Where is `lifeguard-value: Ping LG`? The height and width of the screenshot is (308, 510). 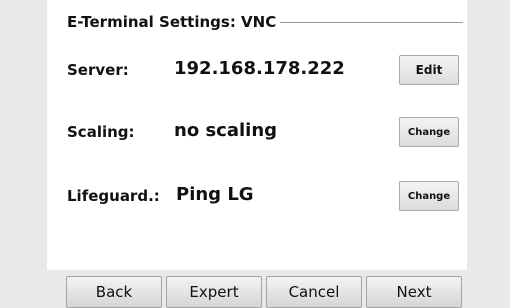 lifeguard-value: Ping LG is located at coordinates (215, 194).